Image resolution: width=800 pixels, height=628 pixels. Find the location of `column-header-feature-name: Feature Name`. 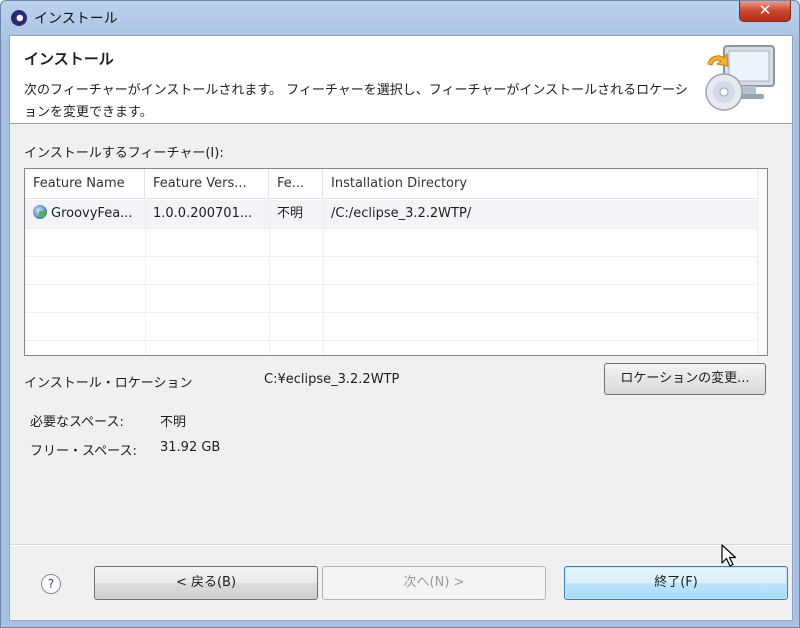

column-header-feature-name: Feature Name is located at coordinates (85, 184).